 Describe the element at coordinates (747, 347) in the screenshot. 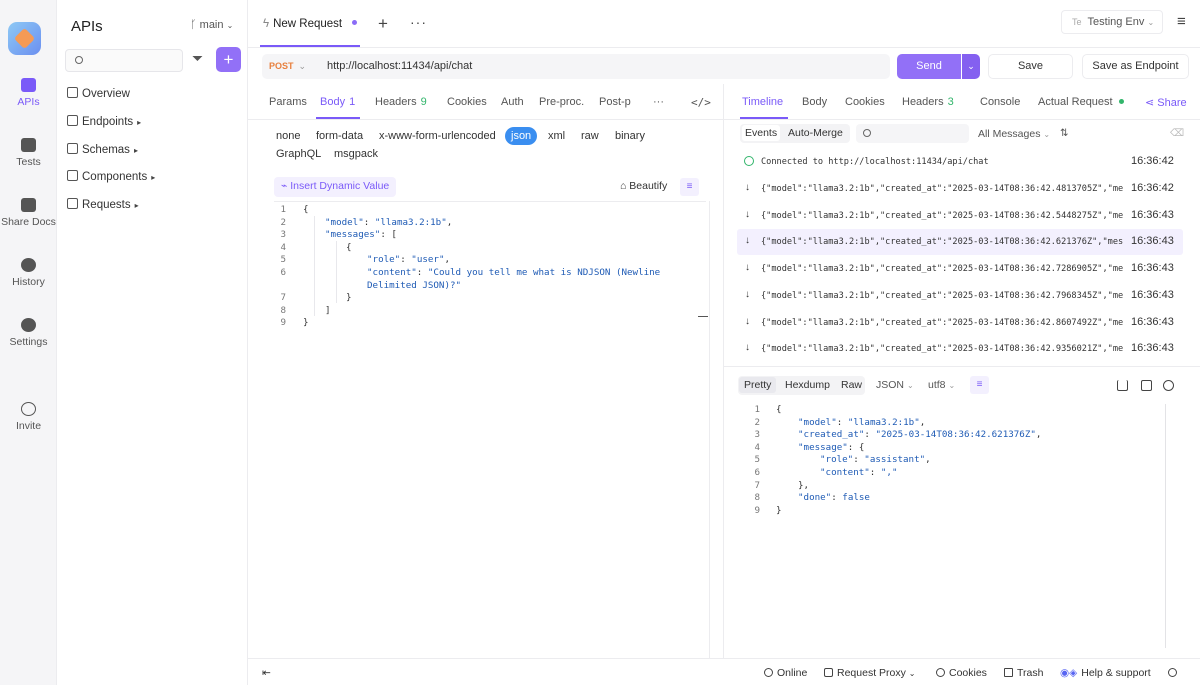

I see `arrow-down-icon: ↓` at that location.